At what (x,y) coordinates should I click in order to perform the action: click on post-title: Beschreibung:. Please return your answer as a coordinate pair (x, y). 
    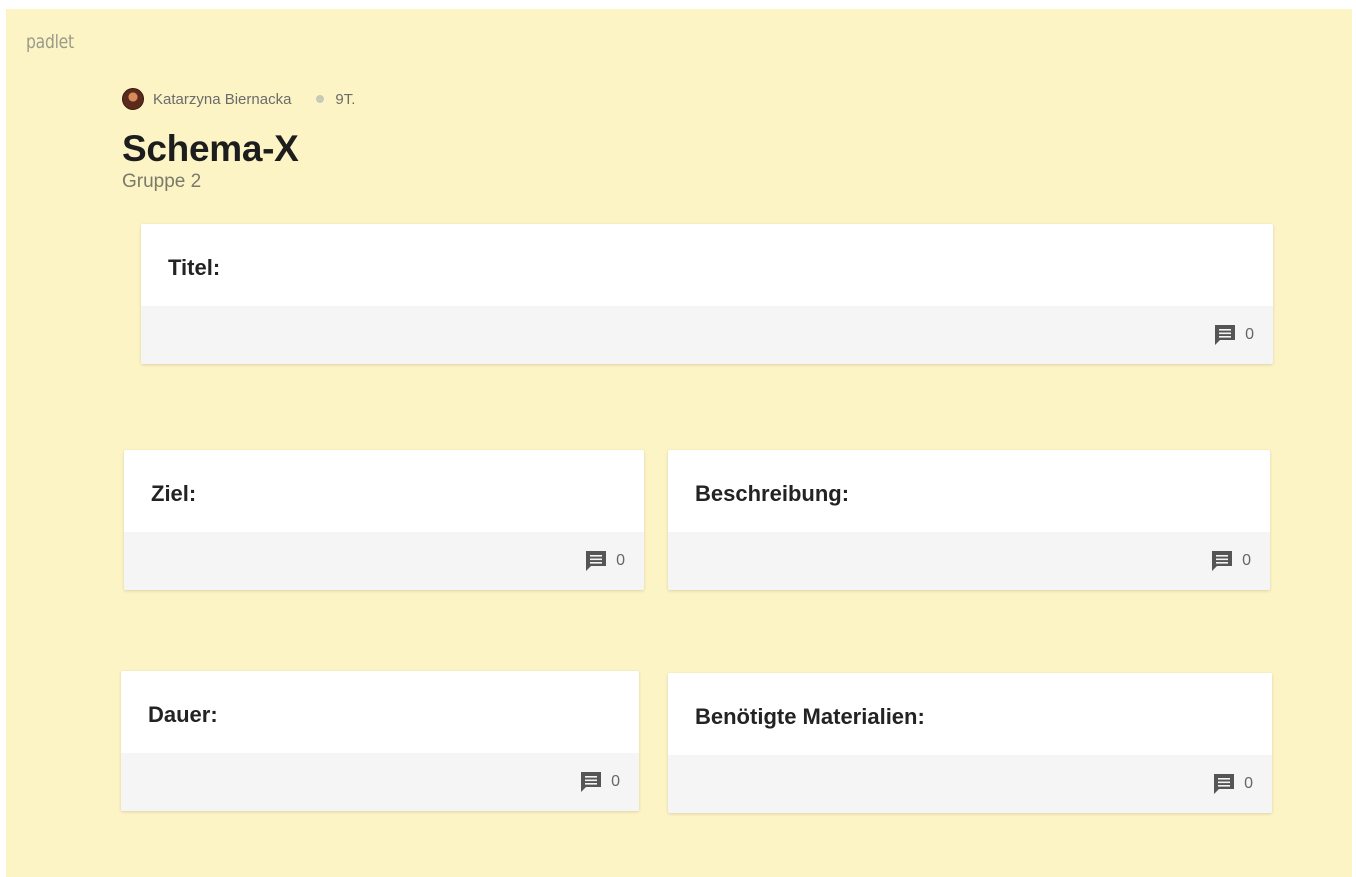
    Looking at the image, I should click on (772, 493).